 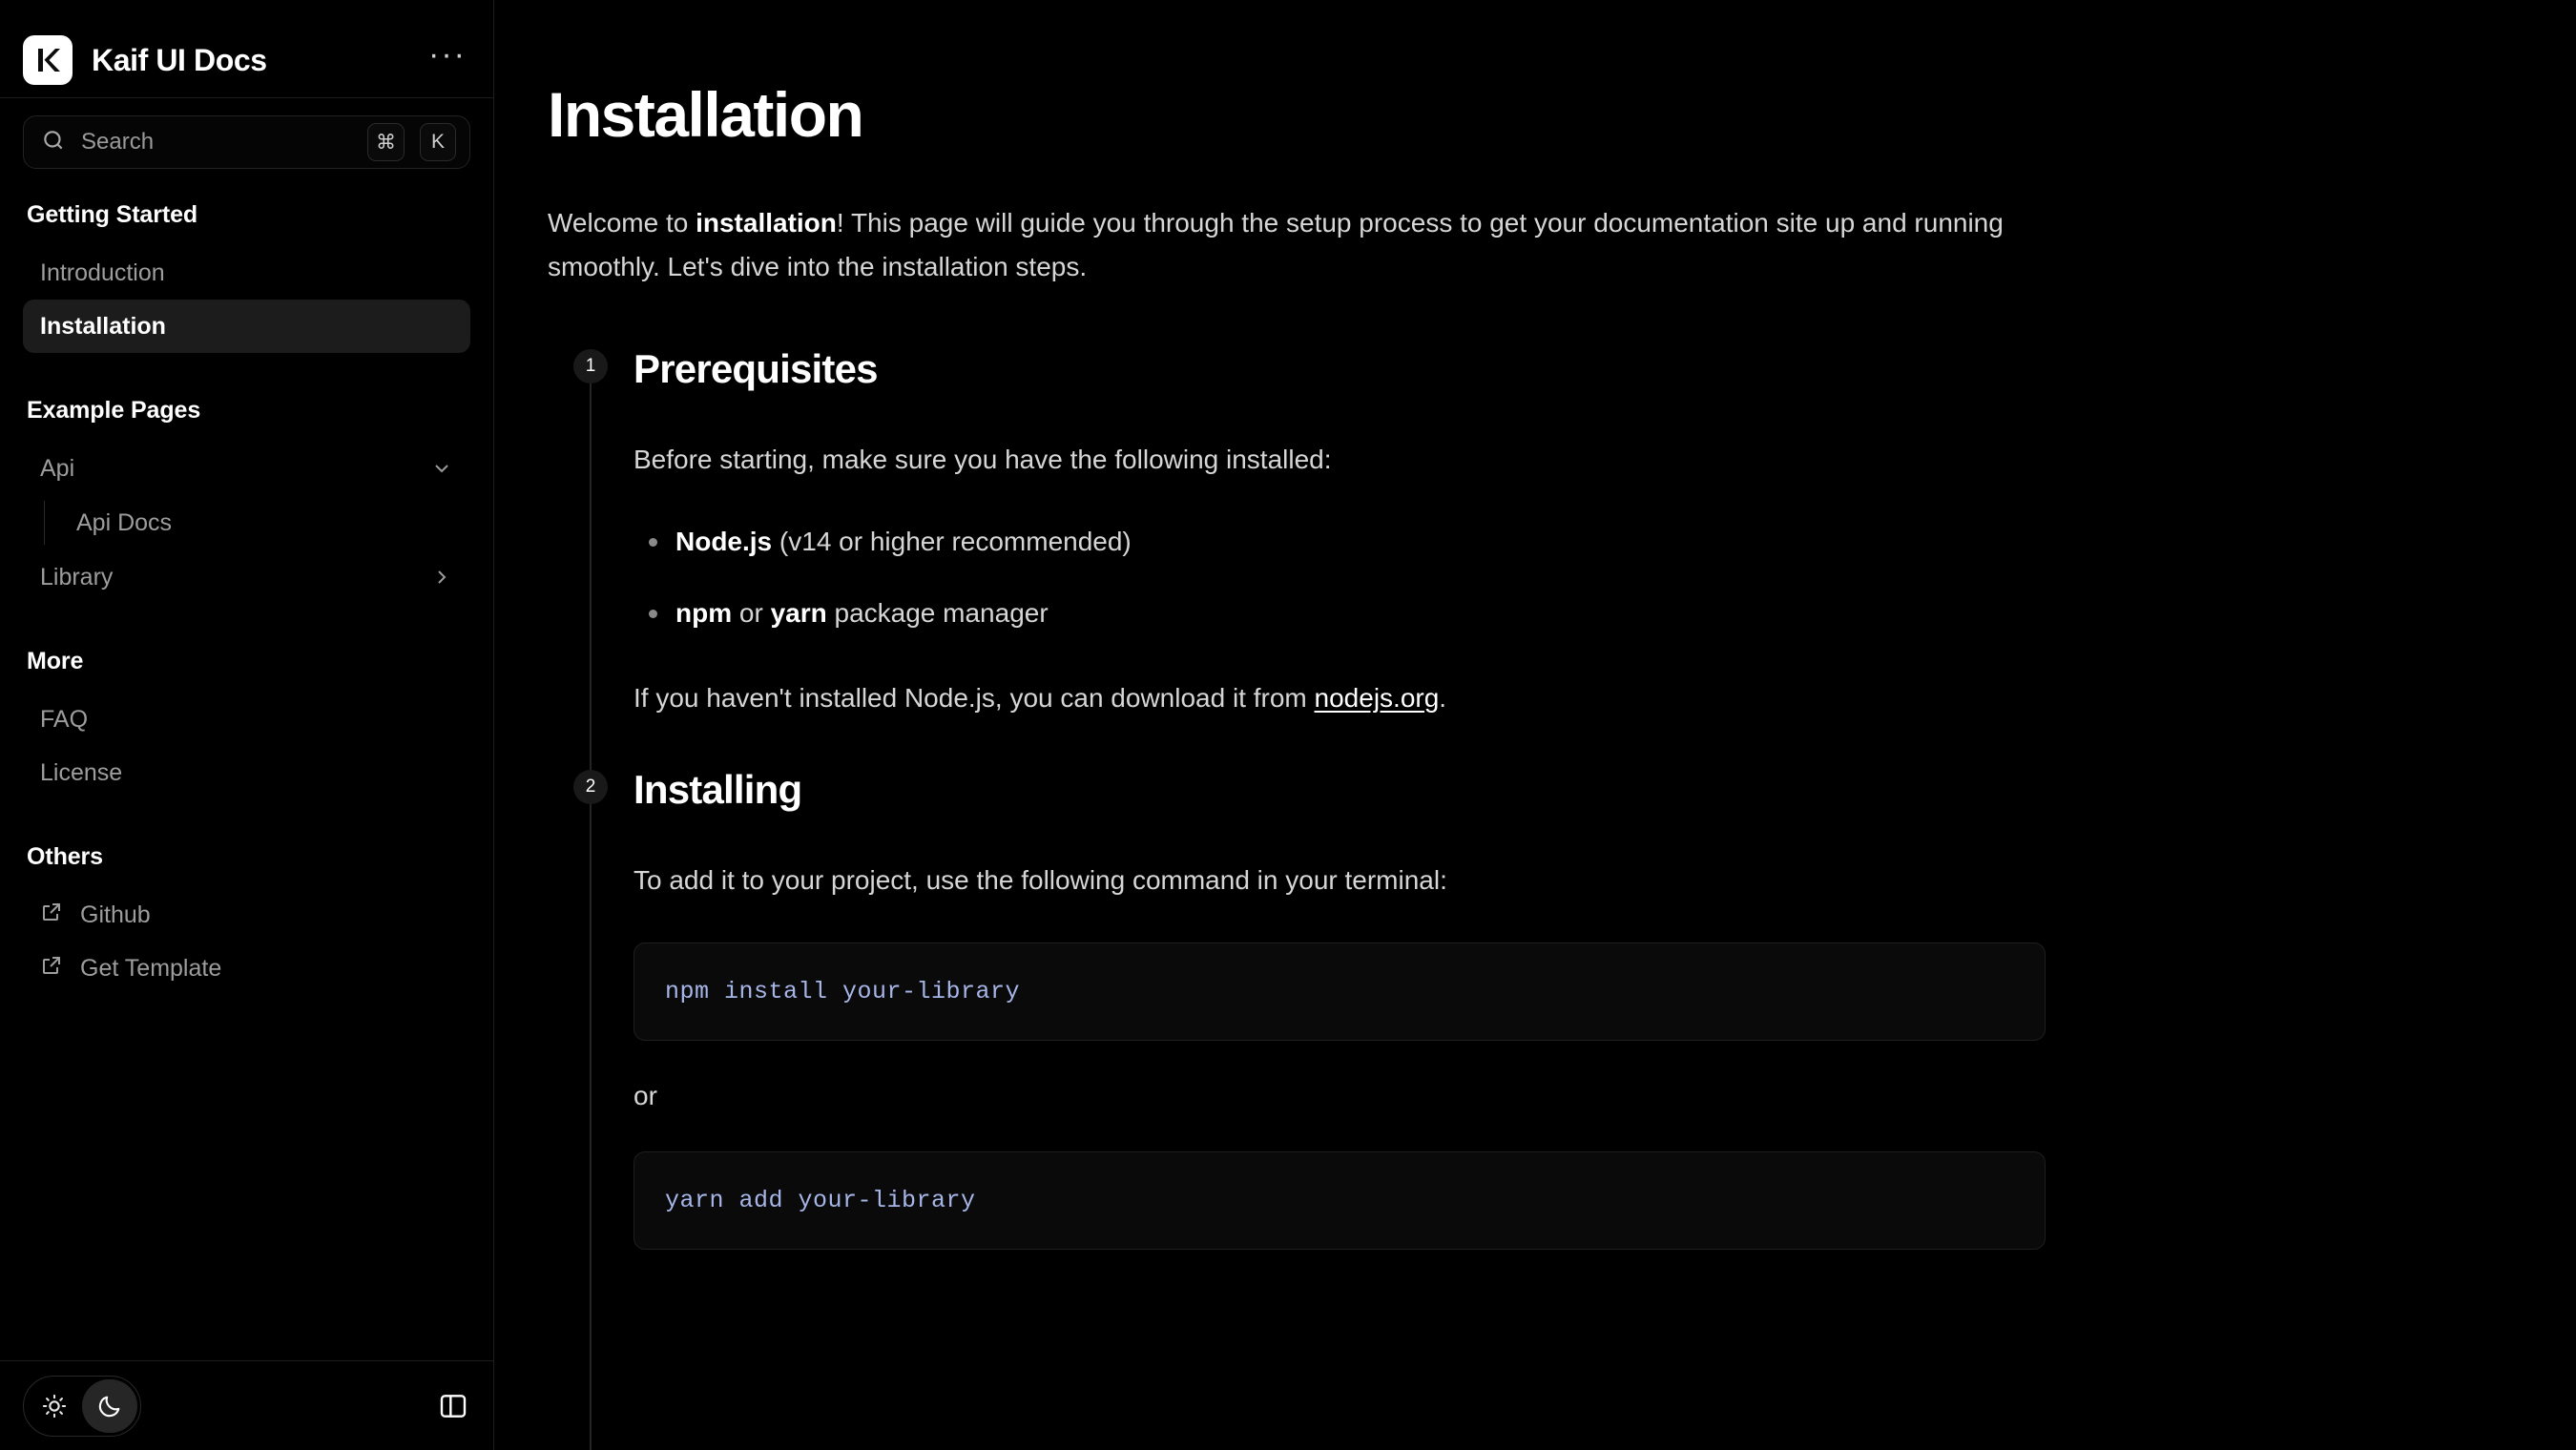 I want to click on step-number-badge: 2, so click(x=590, y=787).